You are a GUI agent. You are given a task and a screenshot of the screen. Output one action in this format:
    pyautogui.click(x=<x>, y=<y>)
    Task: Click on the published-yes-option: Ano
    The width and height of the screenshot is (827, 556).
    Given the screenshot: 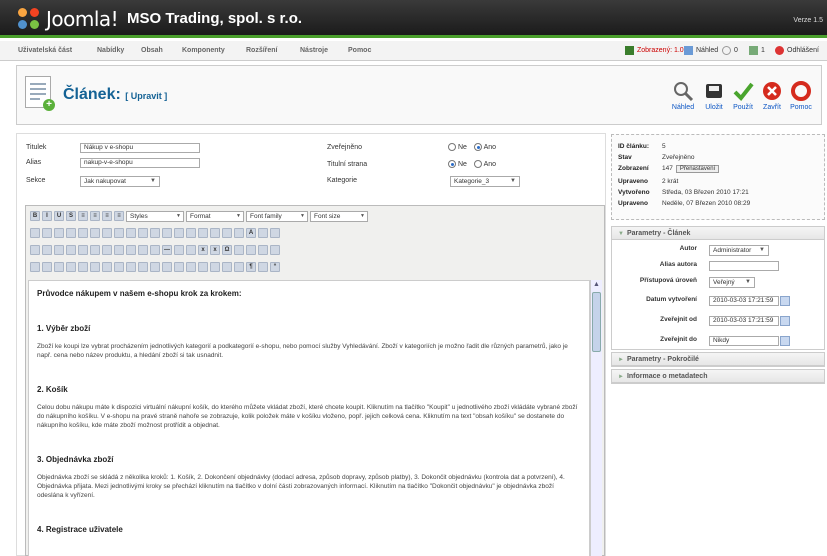 What is the action you would take?
    pyautogui.click(x=485, y=147)
    